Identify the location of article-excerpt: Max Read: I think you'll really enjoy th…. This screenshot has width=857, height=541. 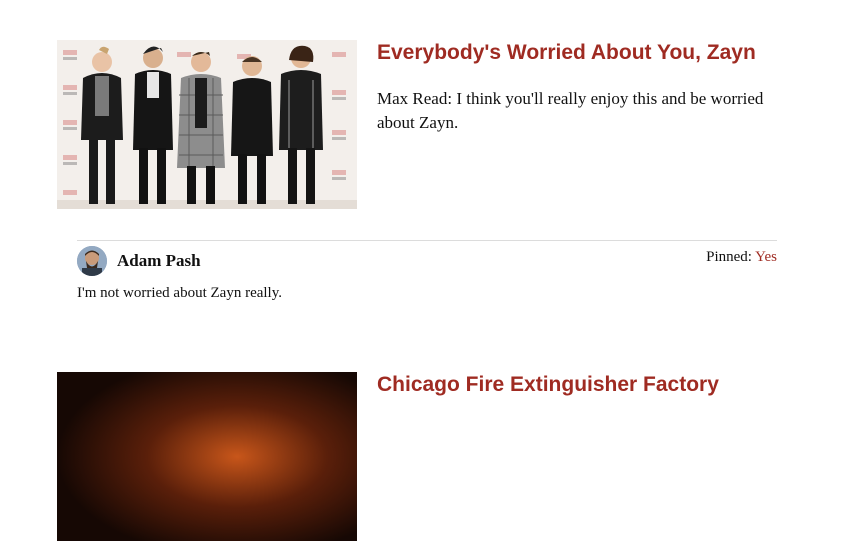
(570, 110).